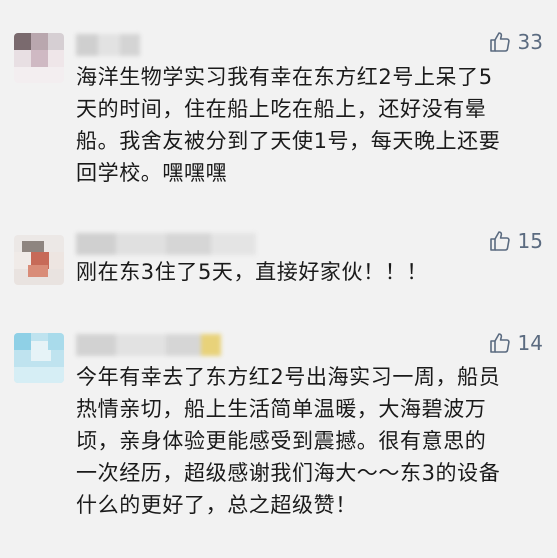  Describe the element at coordinates (252, 272) in the screenshot. I see `comment-text: 刚在东3住了5天，直接好家伙！！！` at that location.